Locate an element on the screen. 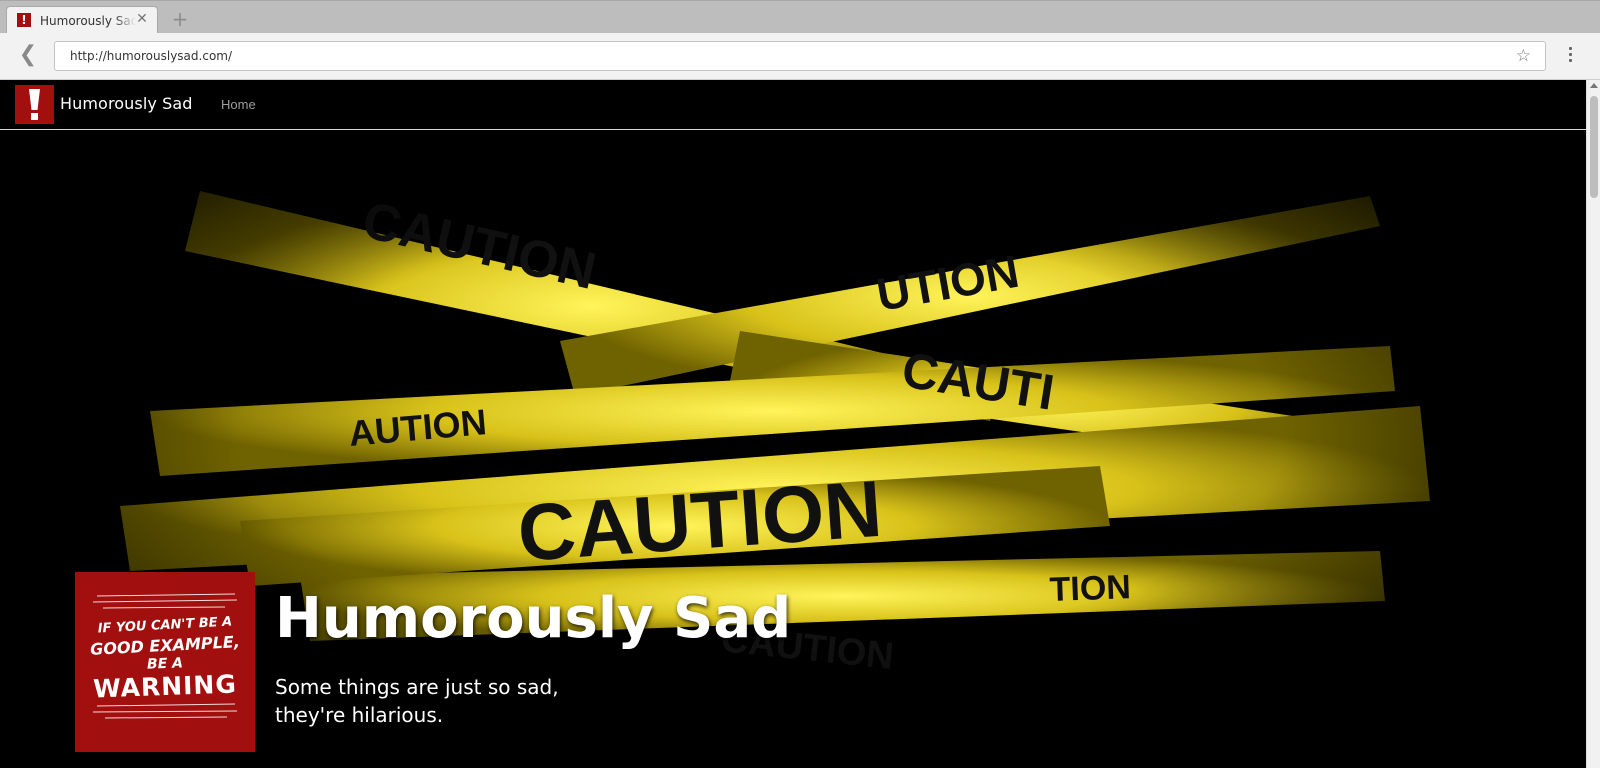  scroll-thumb is located at coordinates (1594, 147).